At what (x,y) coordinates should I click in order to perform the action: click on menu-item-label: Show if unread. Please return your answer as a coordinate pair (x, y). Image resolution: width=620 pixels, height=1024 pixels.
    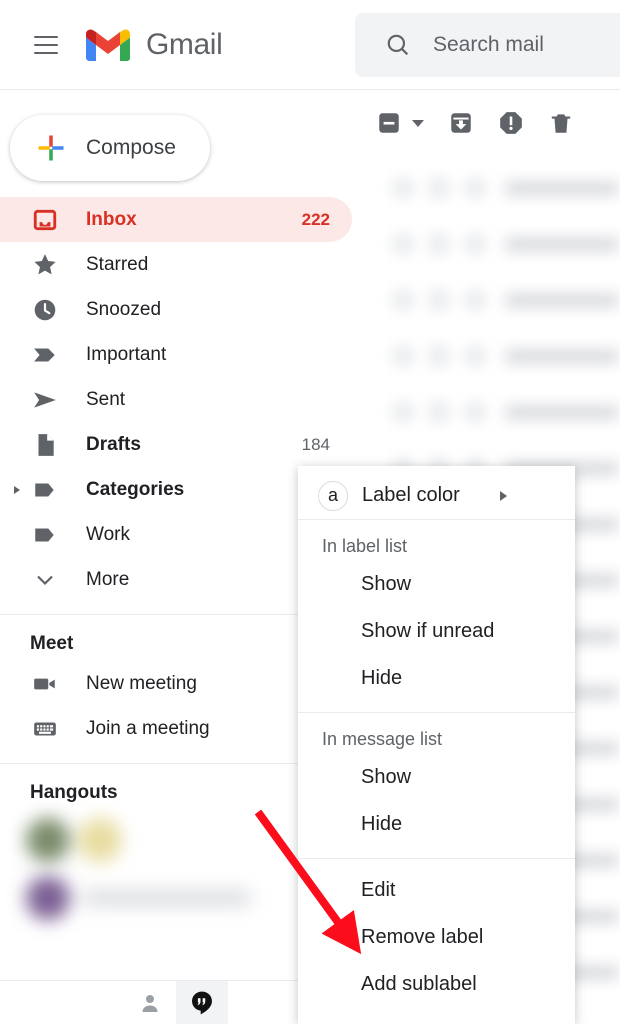
    Looking at the image, I should click on (428, 631).